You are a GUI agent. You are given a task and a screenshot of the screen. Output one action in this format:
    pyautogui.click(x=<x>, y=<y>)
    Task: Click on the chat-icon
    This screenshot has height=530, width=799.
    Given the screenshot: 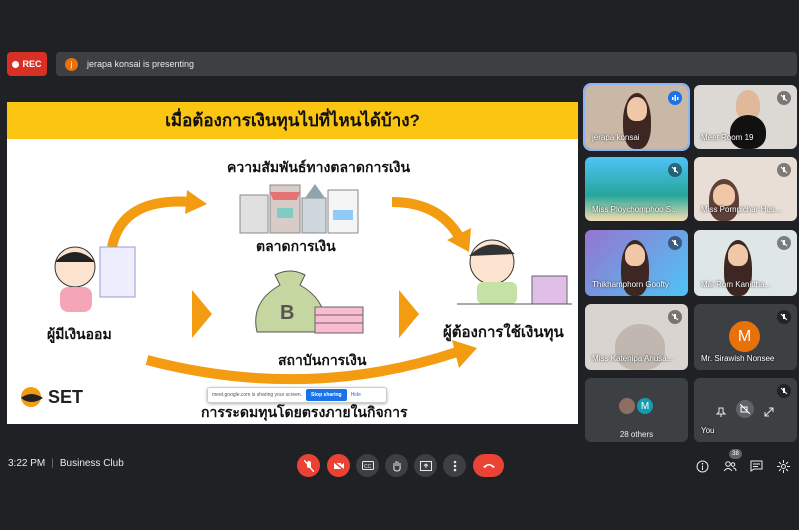 What is the action you would take?
    pyautogui.click(x=756, y=466)
    